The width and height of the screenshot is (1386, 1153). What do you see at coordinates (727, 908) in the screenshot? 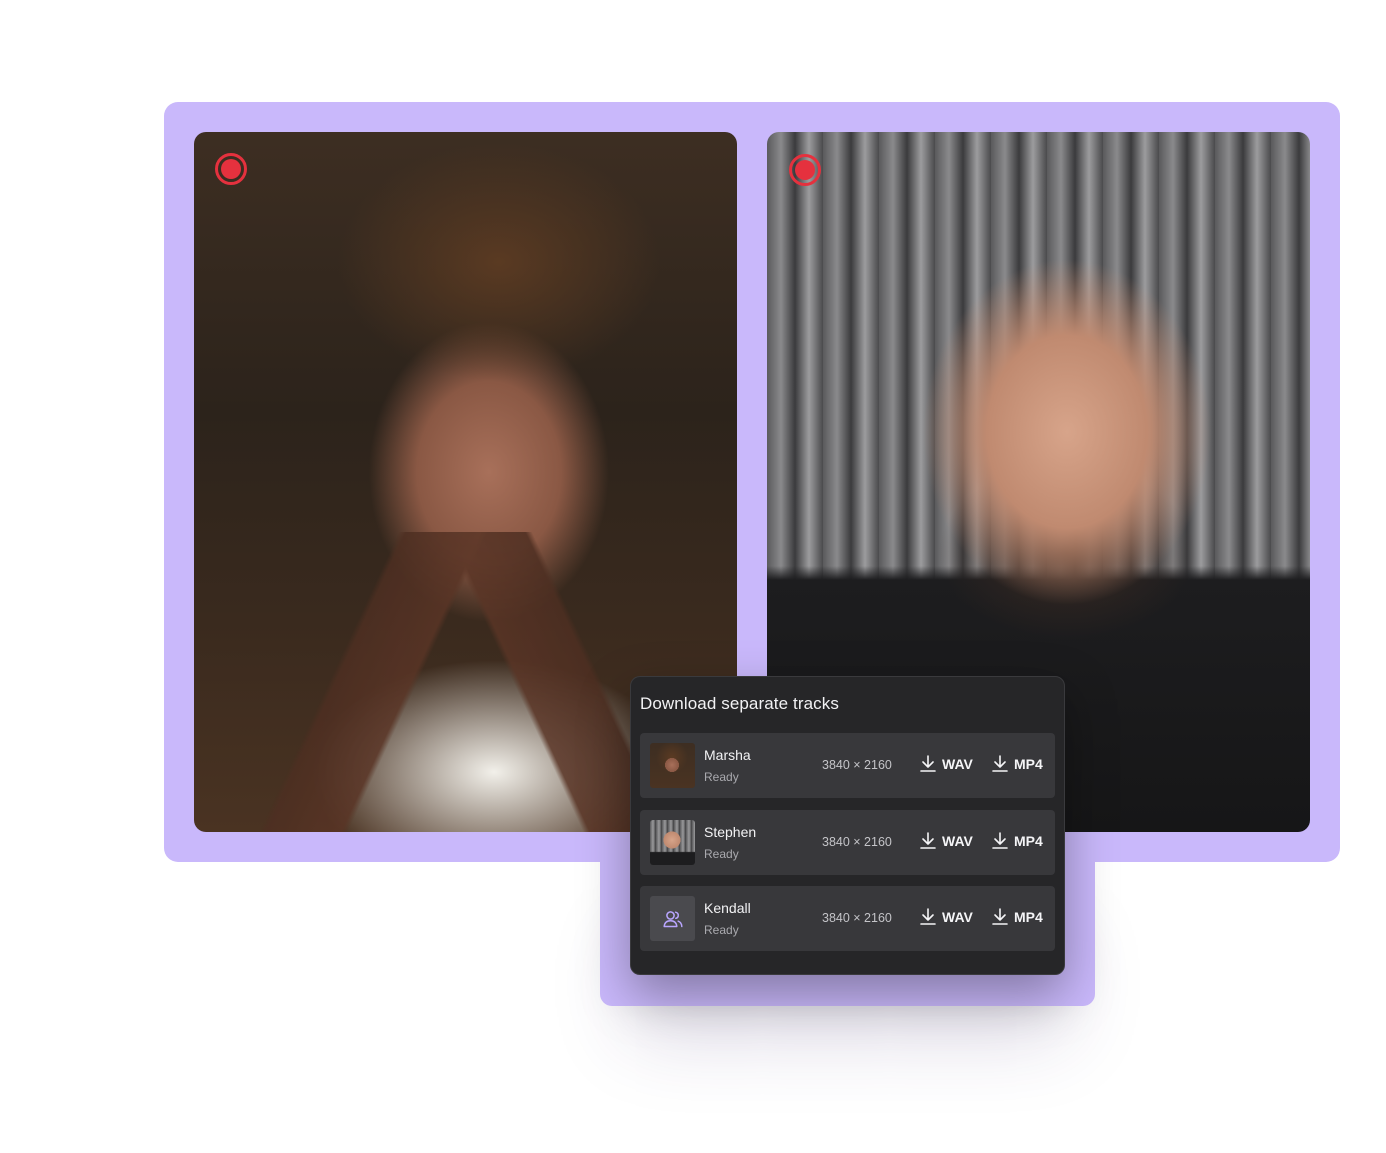
I see `track-name: Kendall` at bounding box center [727, 908].